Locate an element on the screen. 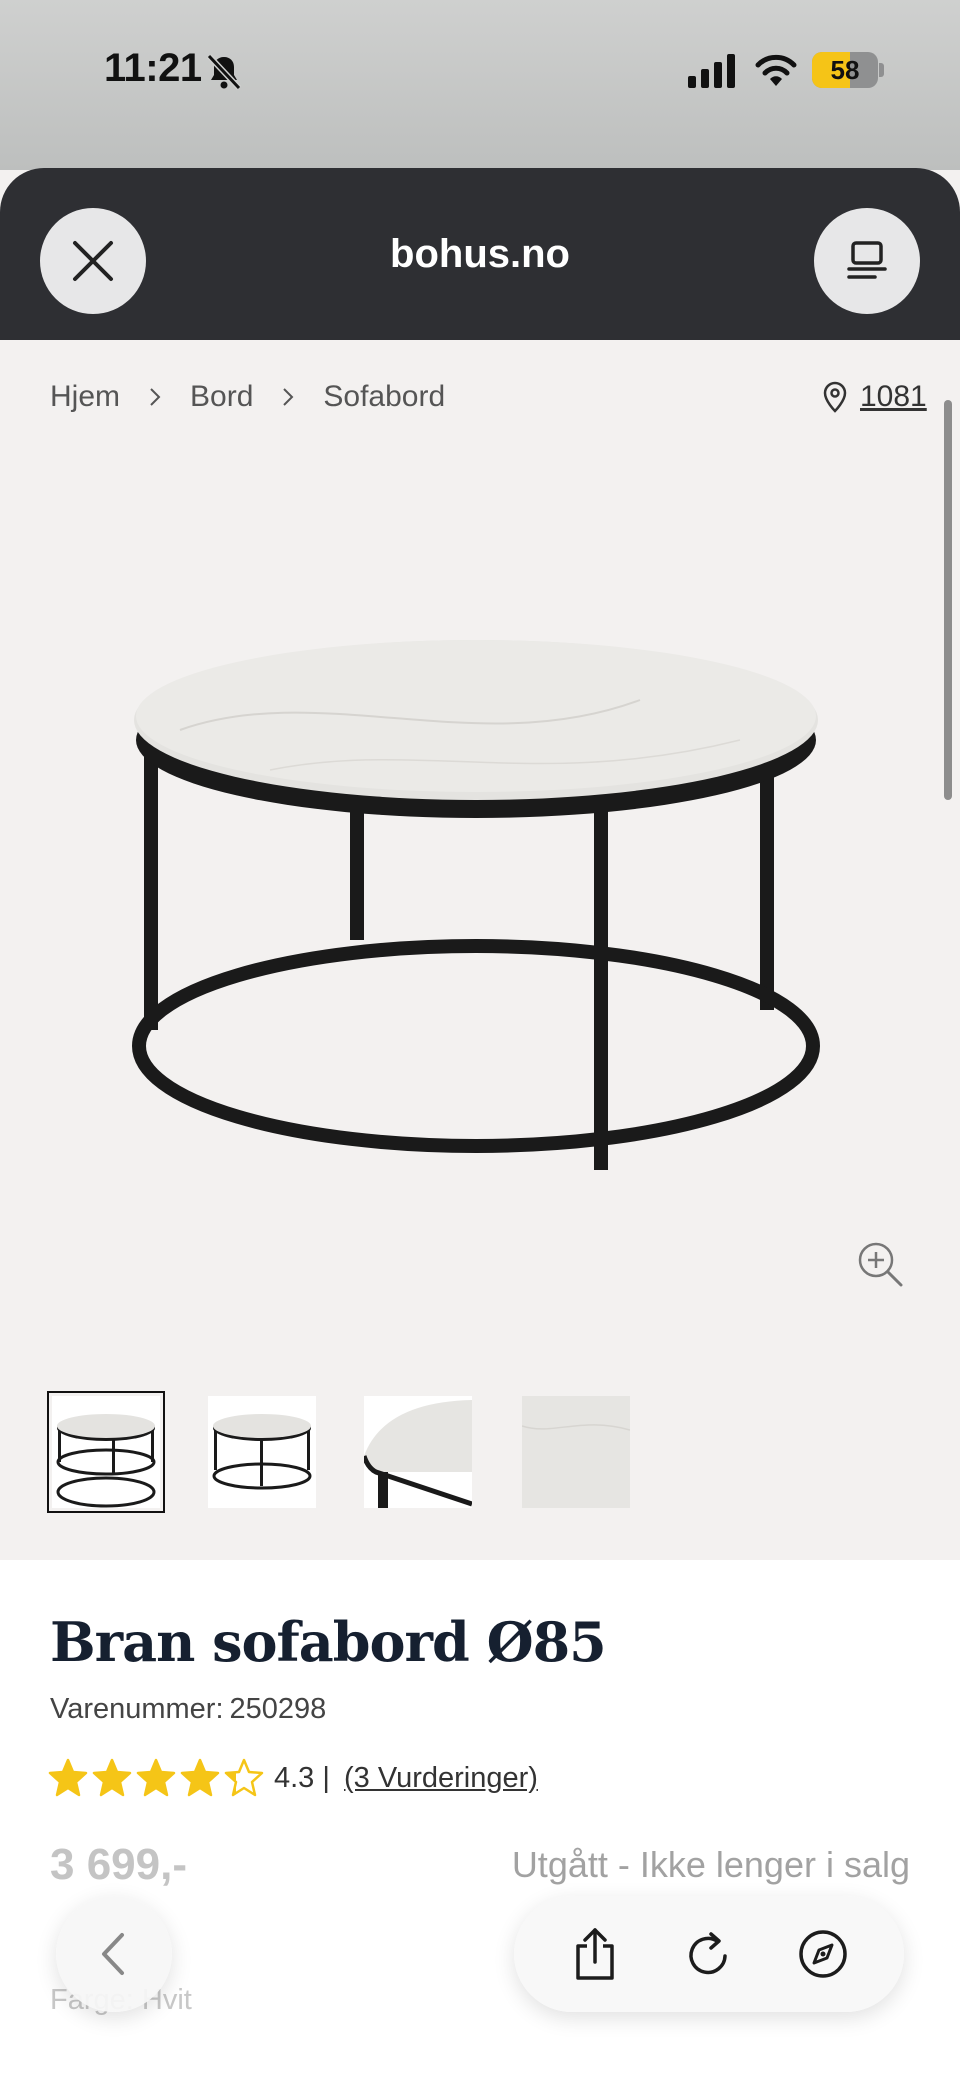  rating-summary: 4.3 | (3 Vurderinger) is located at coordinates (406, 1778).